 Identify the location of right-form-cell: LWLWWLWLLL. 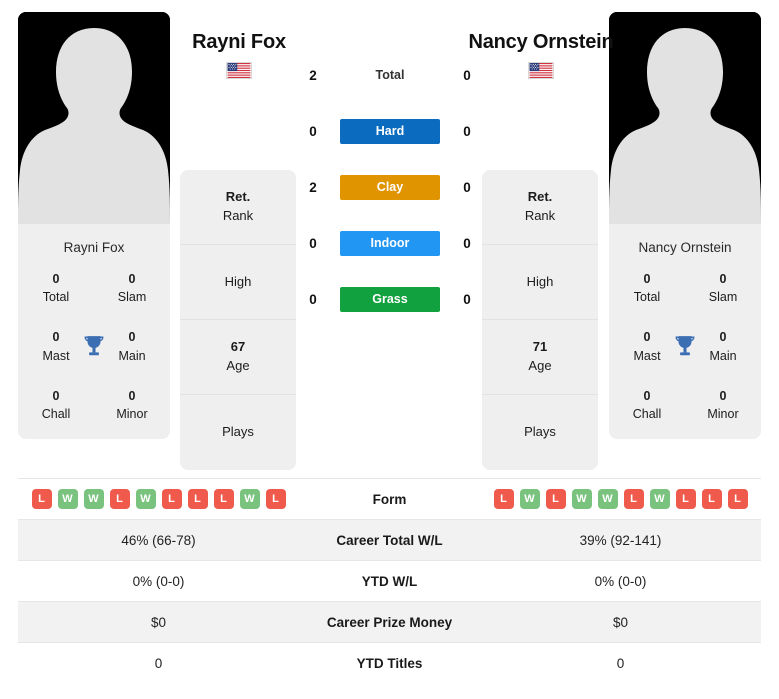
(620, 499).